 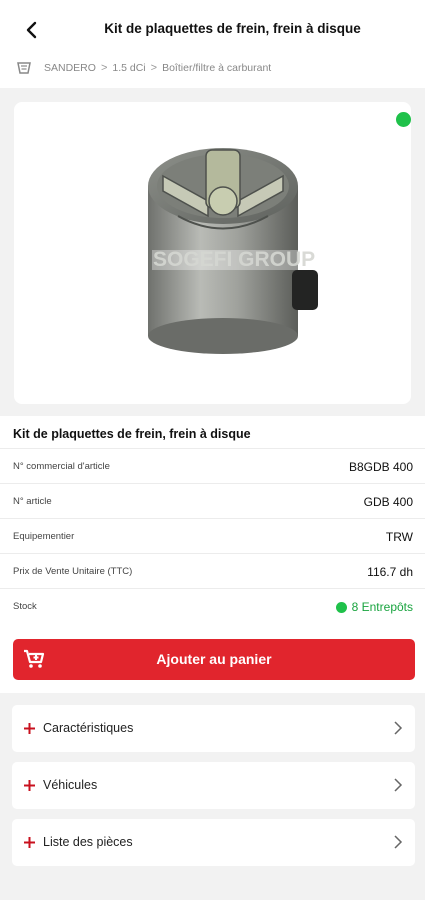 I want to click on section-characteristics: Caractéristiques, so click(x=213, y=728).